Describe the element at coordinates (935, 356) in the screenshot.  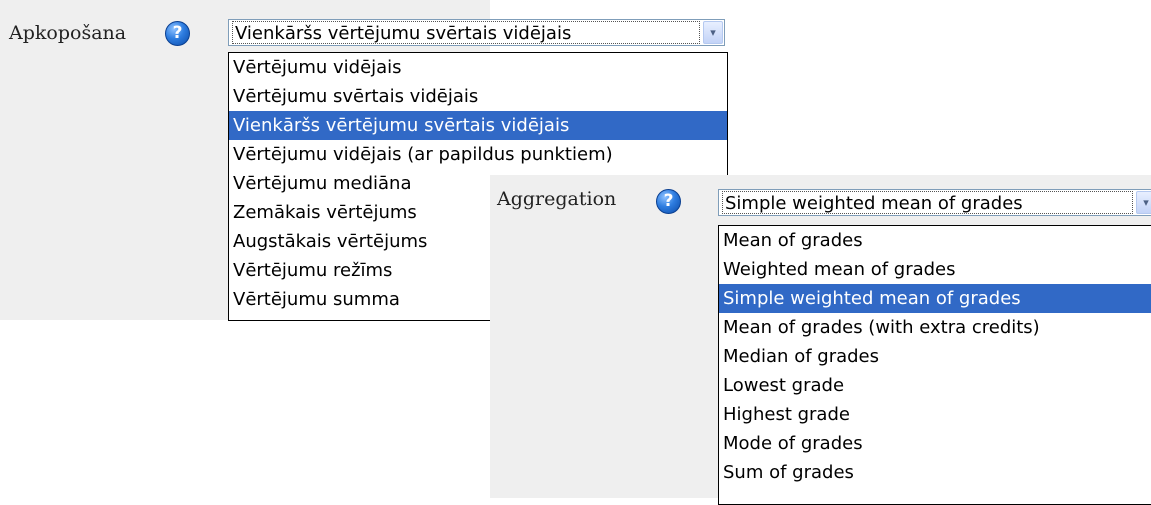
I see `english-option-median: Median of grades` at that location.